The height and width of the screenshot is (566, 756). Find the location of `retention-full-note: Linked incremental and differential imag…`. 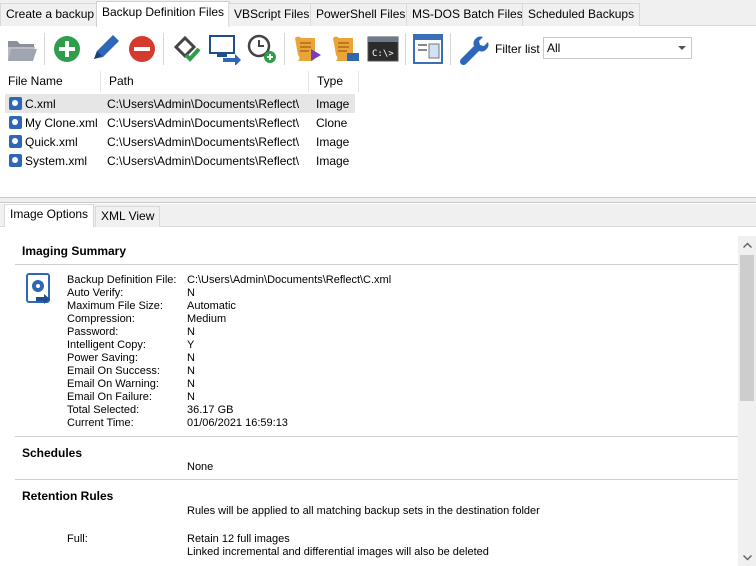

retention-full-note: Linked incremental and differential imag… is located at coordinates (338, 552).